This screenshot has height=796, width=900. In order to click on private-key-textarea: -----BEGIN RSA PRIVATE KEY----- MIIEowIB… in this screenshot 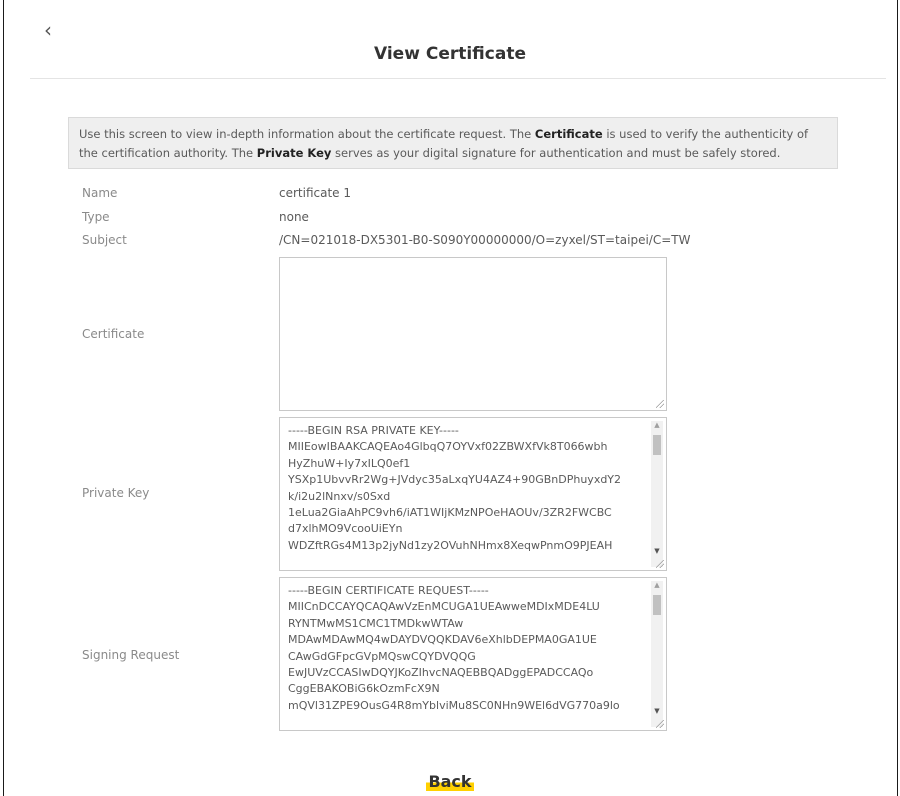, I will do `click(473, 494)`.